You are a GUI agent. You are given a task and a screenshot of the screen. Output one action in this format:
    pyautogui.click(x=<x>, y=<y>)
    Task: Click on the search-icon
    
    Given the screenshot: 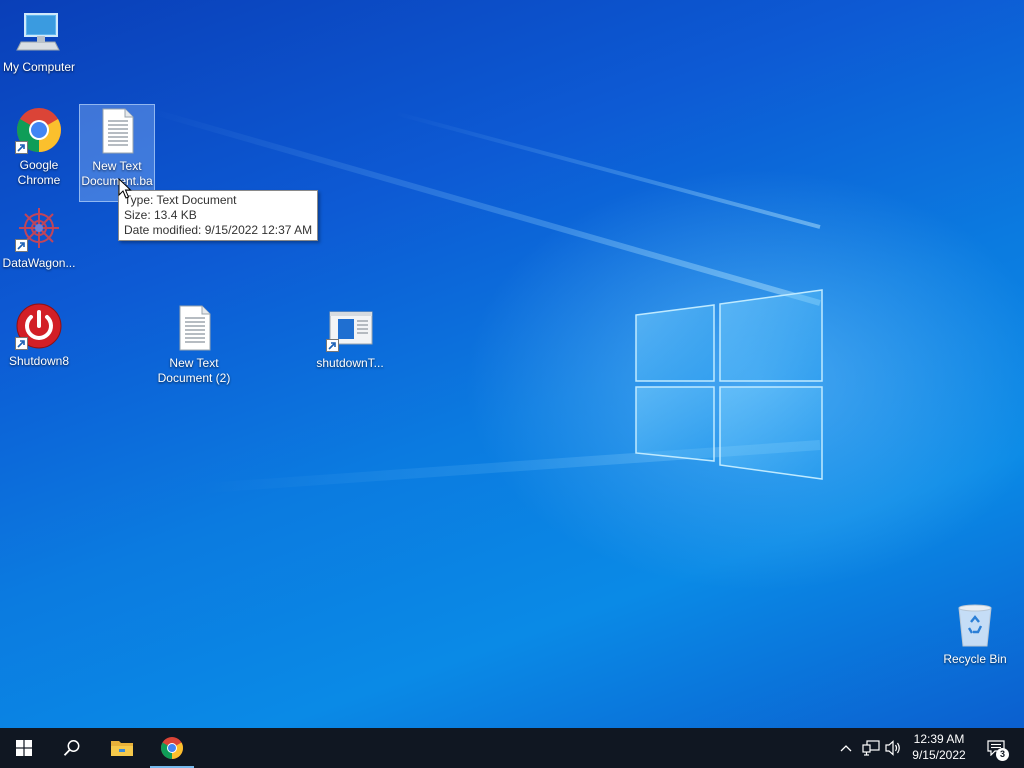 What is the action you would take?
    pyautogui.click(x=71, y=748)
    